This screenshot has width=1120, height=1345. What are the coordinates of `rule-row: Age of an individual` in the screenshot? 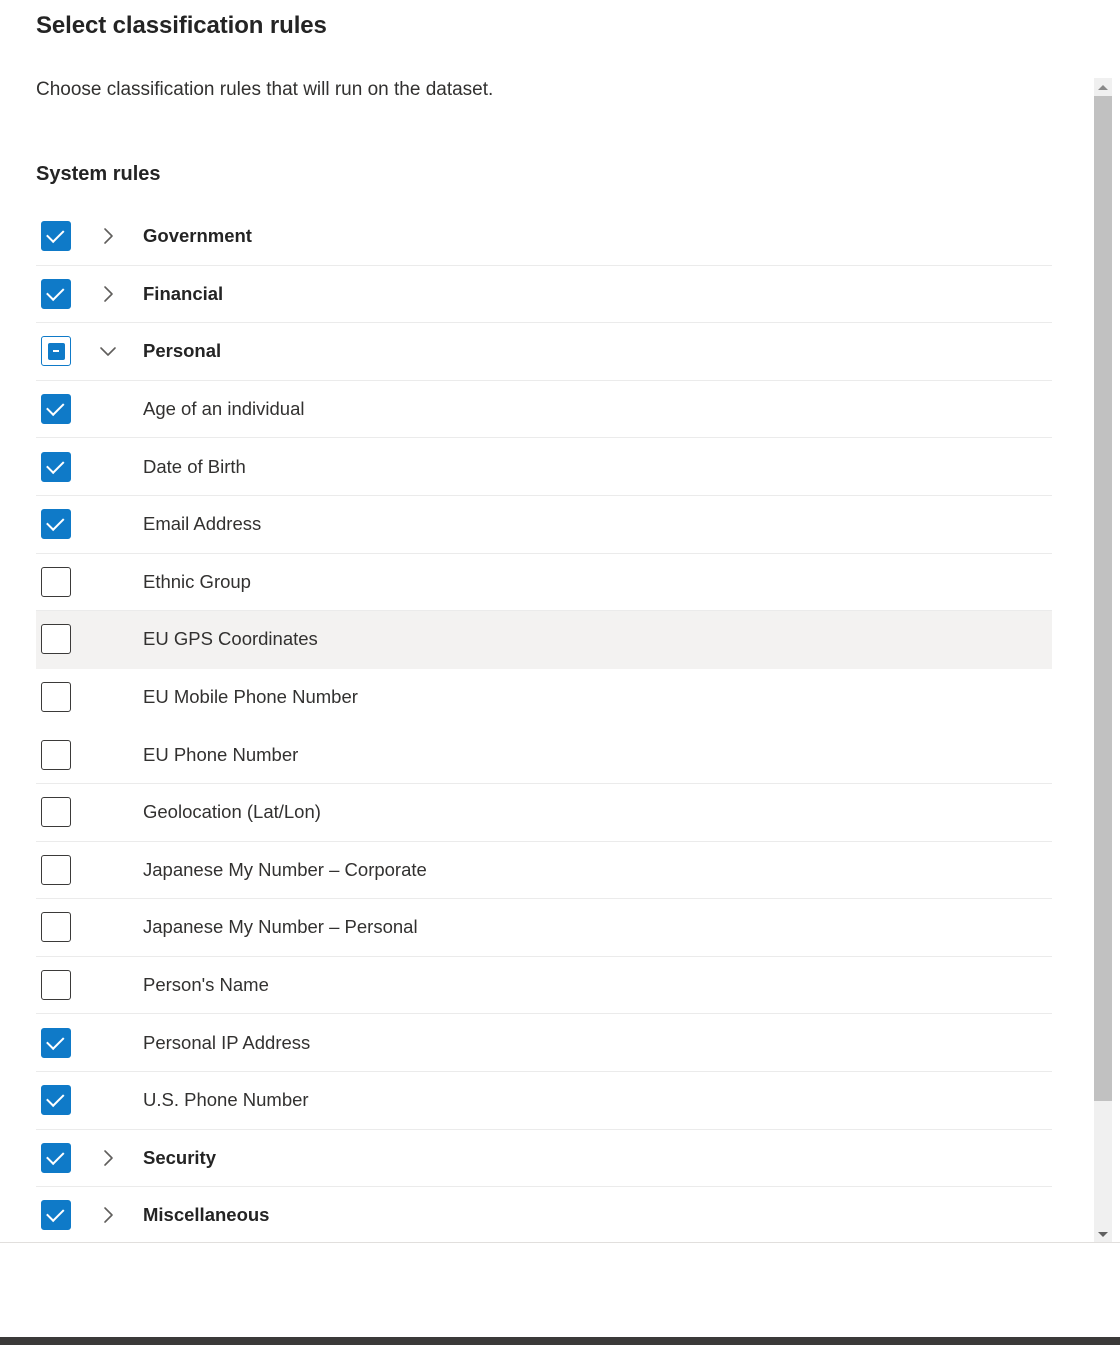 It's located at (544, 410).